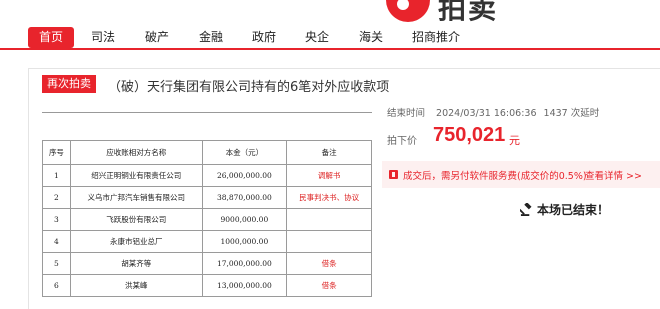 This screenshot has width=660, height=309. I want to click on cell-counterparty: 洪某峰, so click(136, 285).